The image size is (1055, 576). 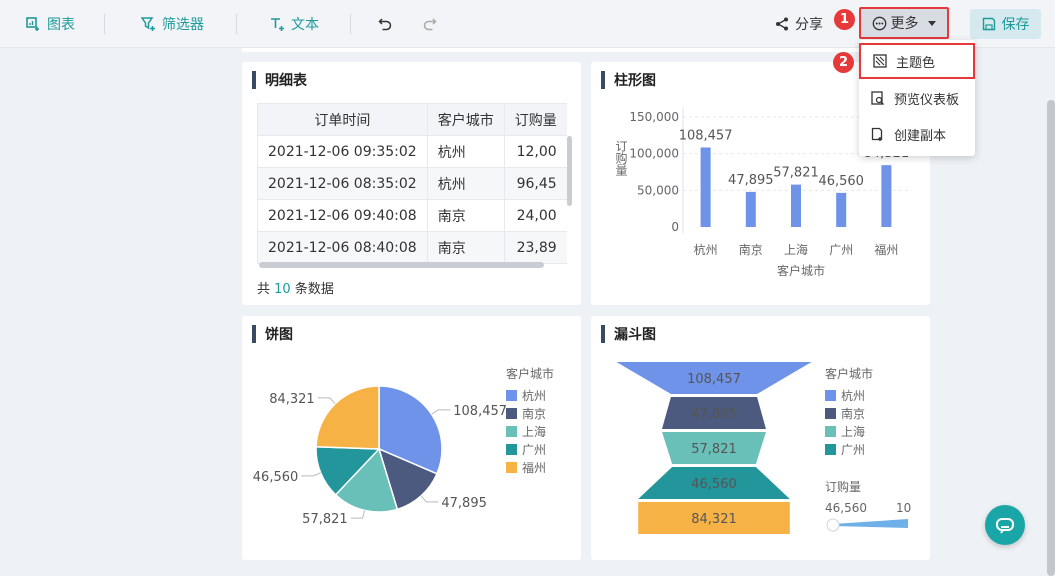 I want to click on column-header: 订购量, so click(x=535, y=119).